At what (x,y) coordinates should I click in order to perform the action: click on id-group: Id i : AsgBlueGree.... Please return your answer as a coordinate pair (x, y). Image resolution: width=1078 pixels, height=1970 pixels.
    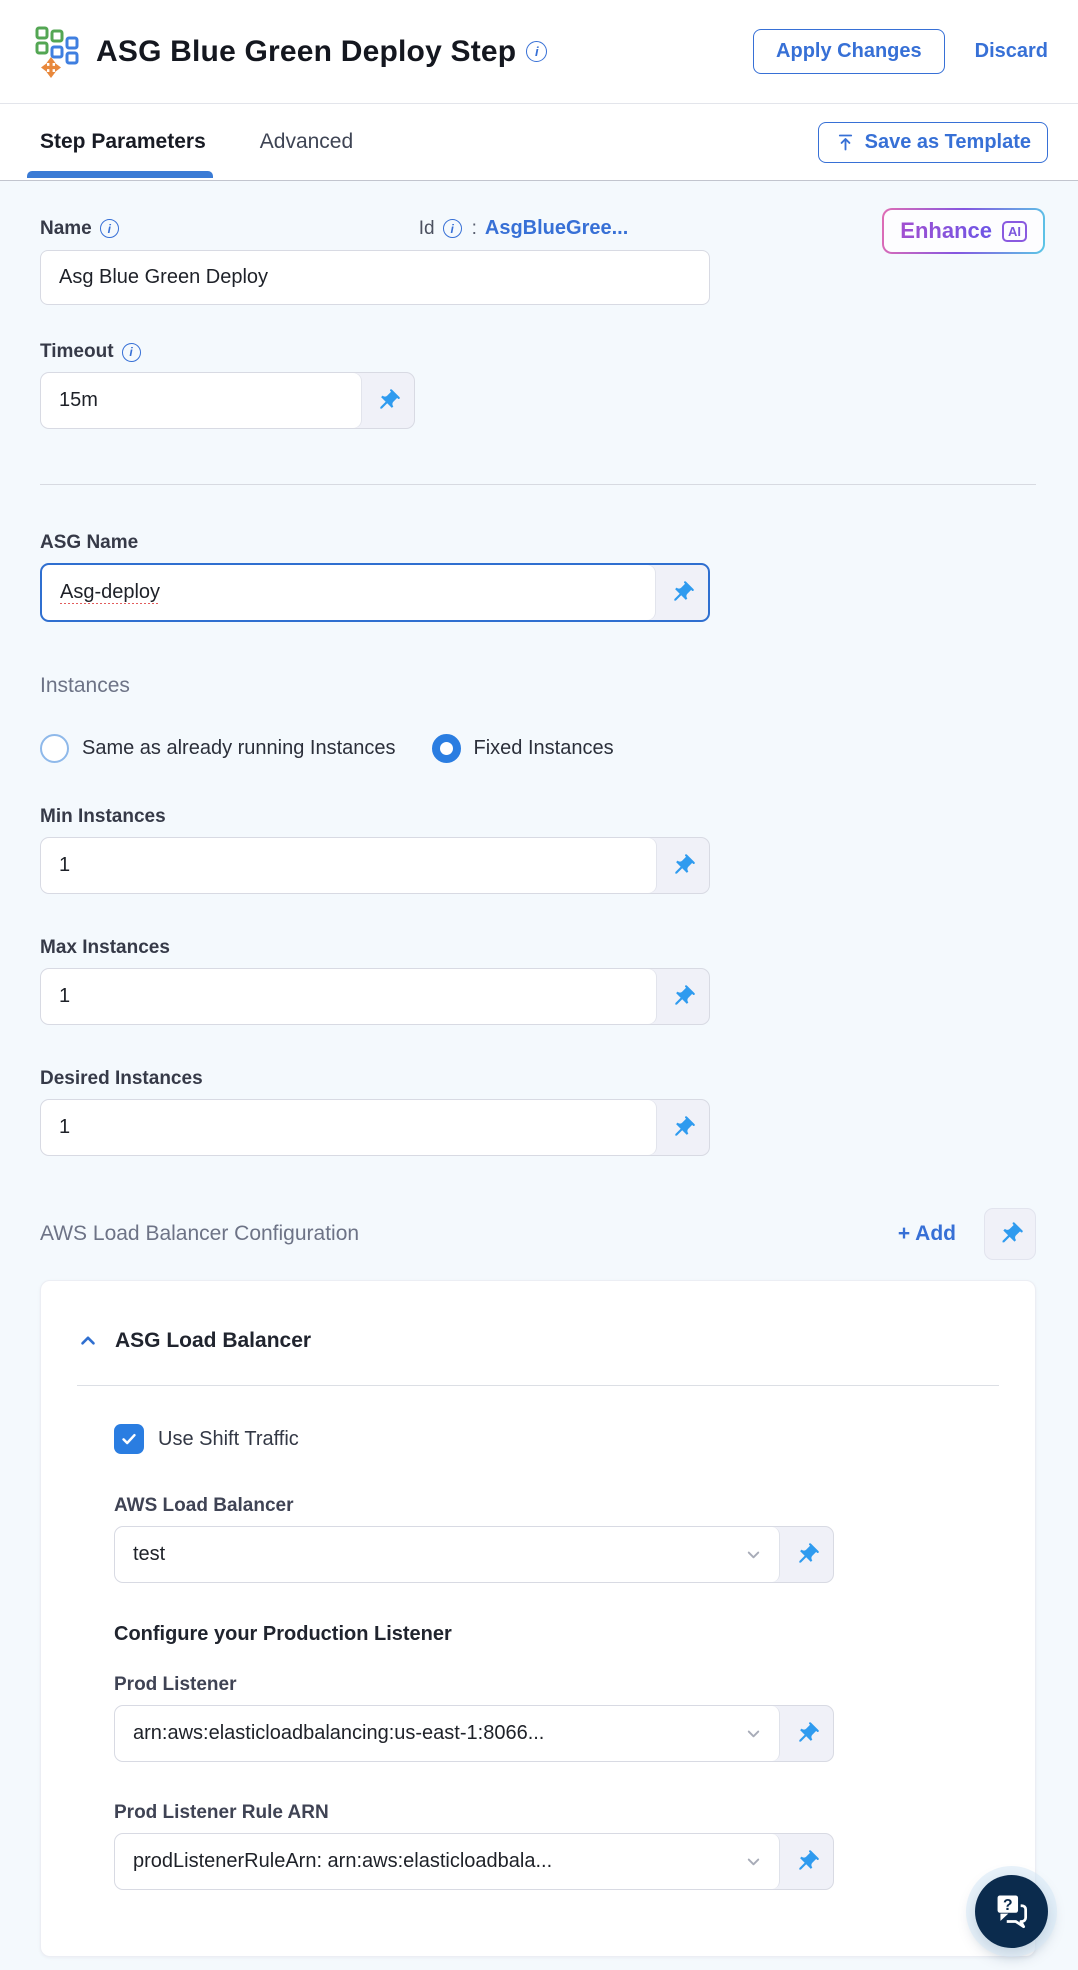
    Looking at the image, I should click on (524, 228).